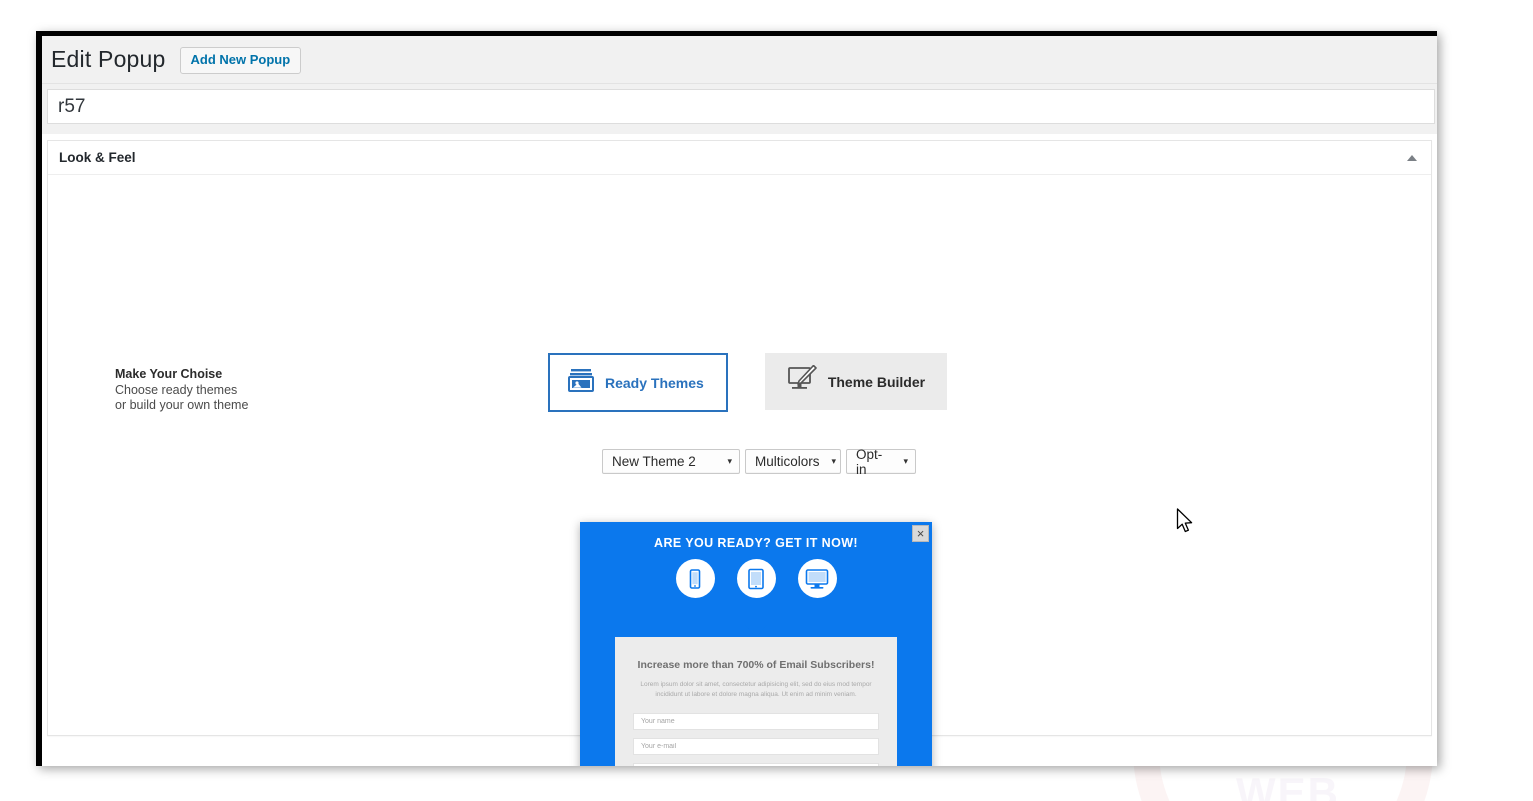 This screenshot has width=1533, height=801. Describe the element at coordinates (756, 746) in the screenshot. I see `preview-email-input` at that location.